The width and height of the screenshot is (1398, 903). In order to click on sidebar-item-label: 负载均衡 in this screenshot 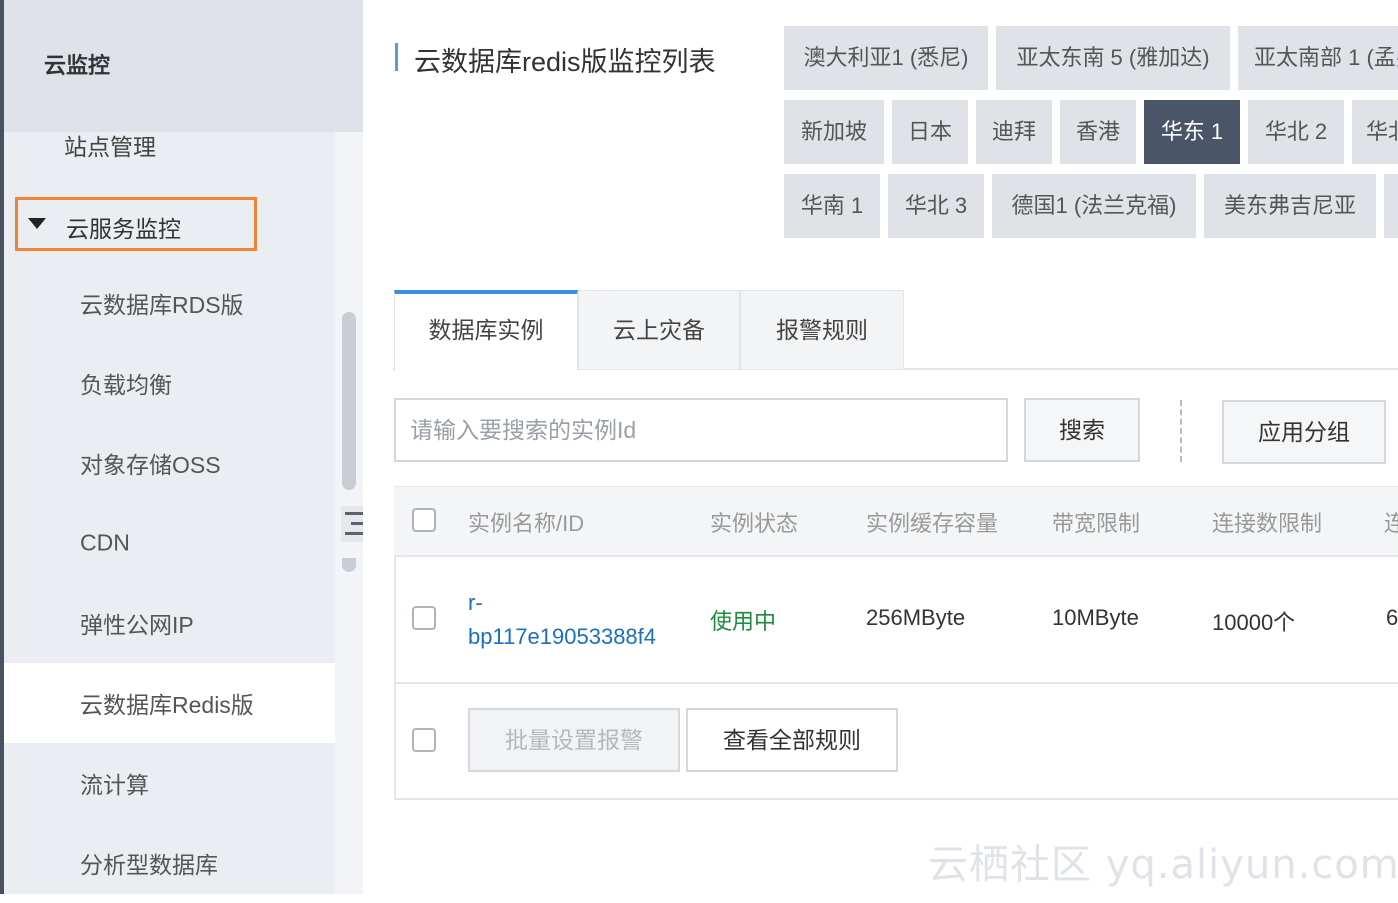, I will do `click(126, 385)`.